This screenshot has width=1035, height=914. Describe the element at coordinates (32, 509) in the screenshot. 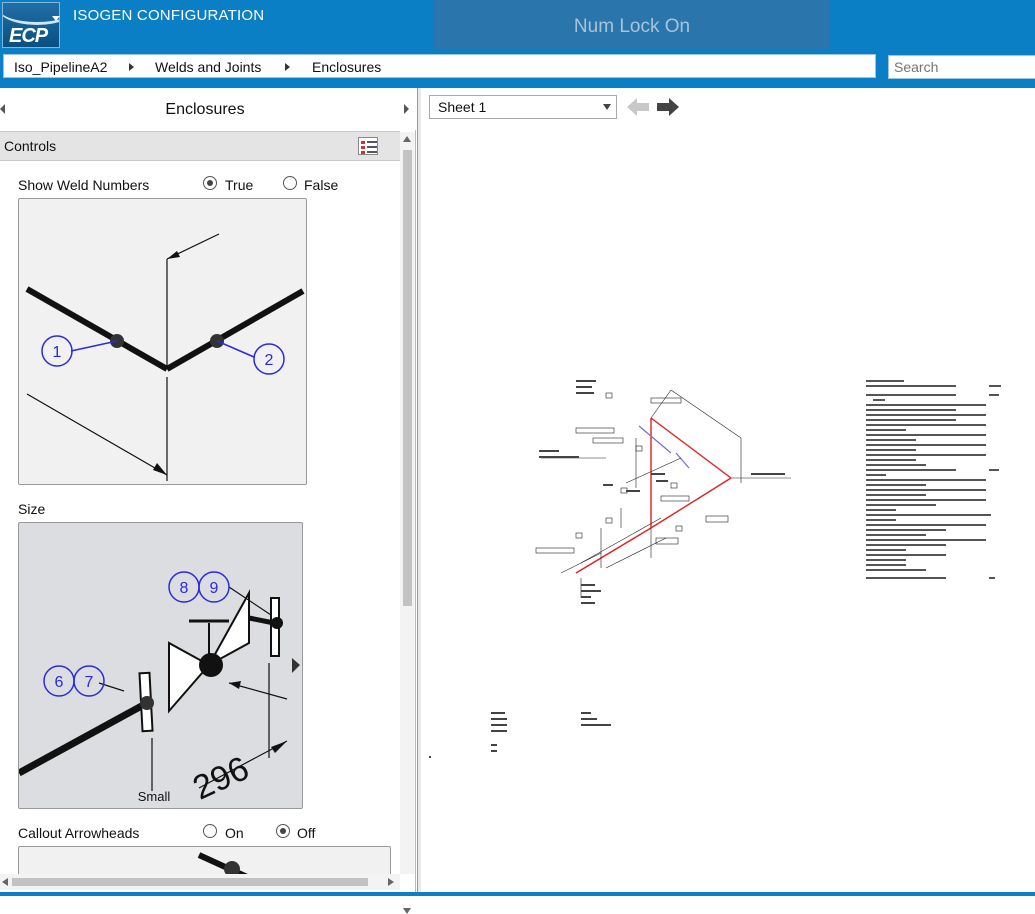

I see `size-label: Size` at that location.